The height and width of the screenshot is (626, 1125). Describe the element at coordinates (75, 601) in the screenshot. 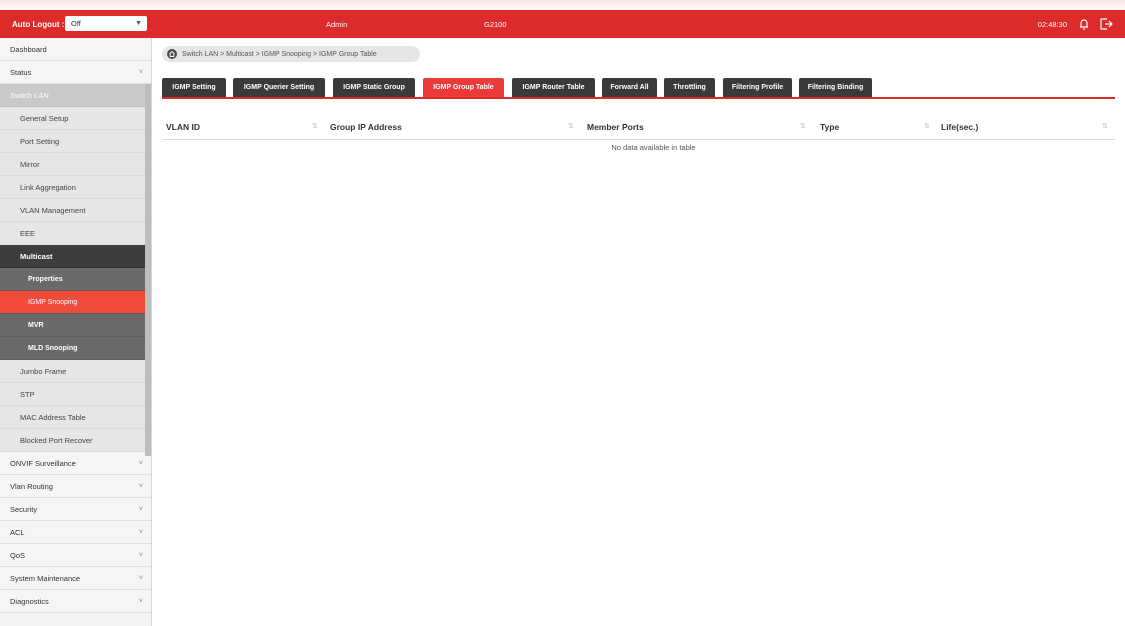

I see `sidebar-item-diagnostics: Diagnostics ˅` at that location.